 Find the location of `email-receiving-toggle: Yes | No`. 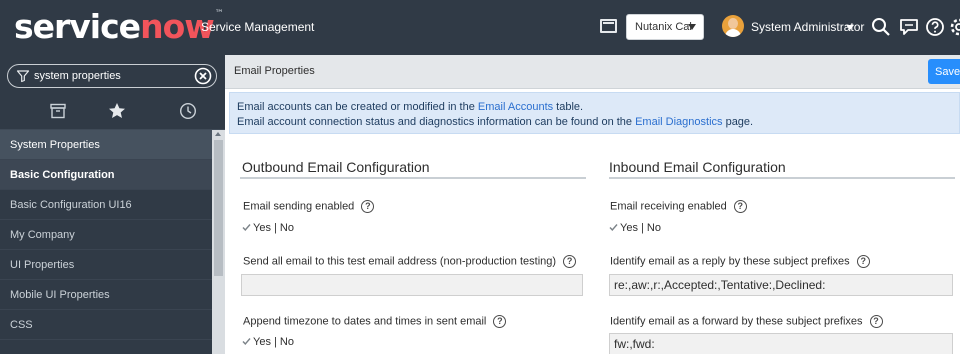

email-receiving-toggle: Yes | No is located at coordinates (635, 228).